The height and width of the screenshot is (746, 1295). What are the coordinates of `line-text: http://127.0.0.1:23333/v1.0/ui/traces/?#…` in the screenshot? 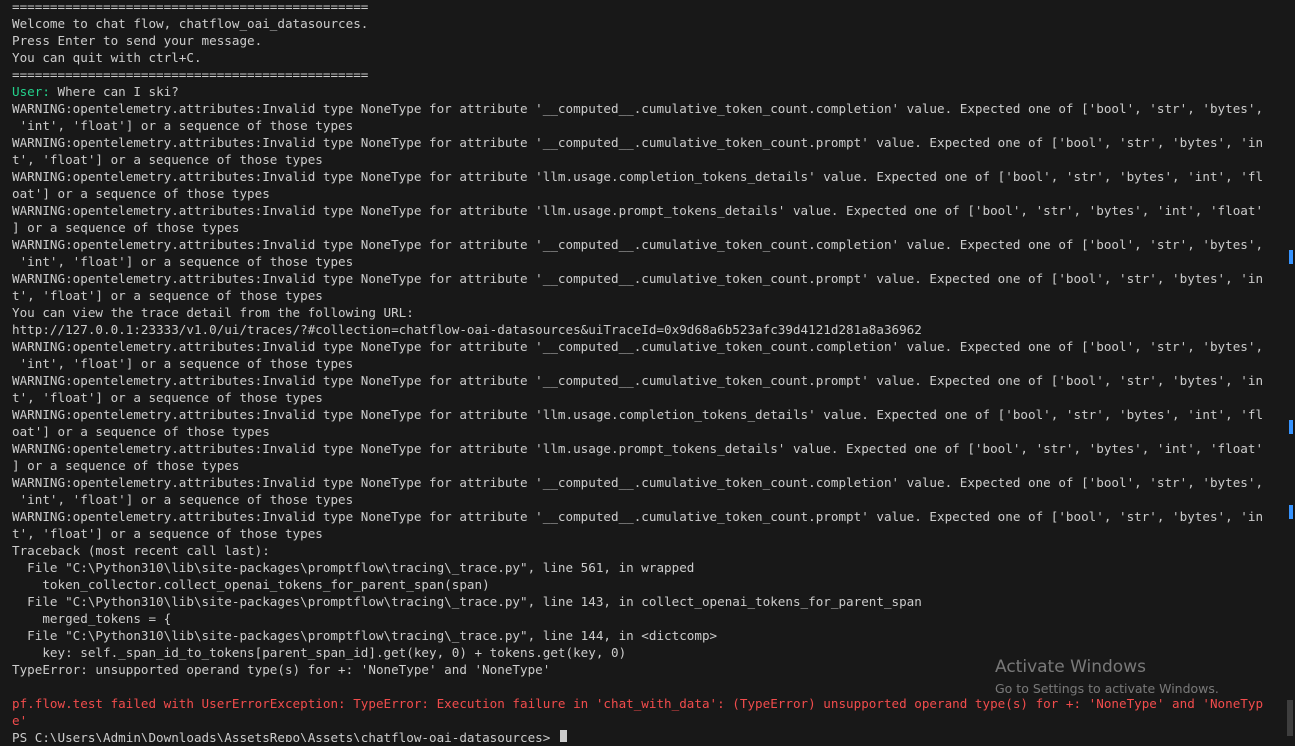 It's located at (467, 329).